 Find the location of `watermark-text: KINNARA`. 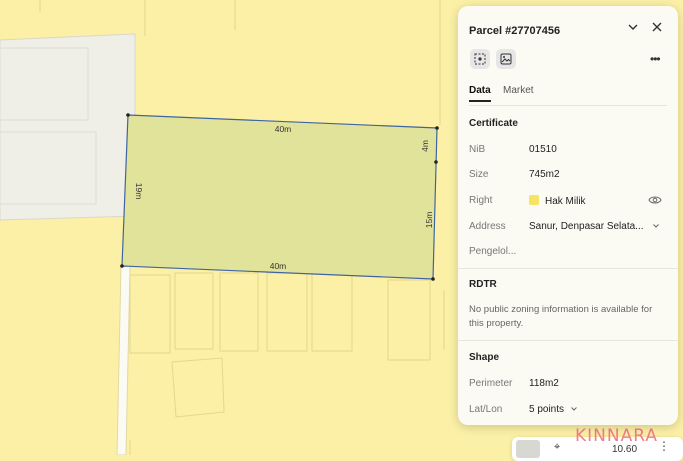

watermark-text: KINNARA is located at coordinates (616, 436).